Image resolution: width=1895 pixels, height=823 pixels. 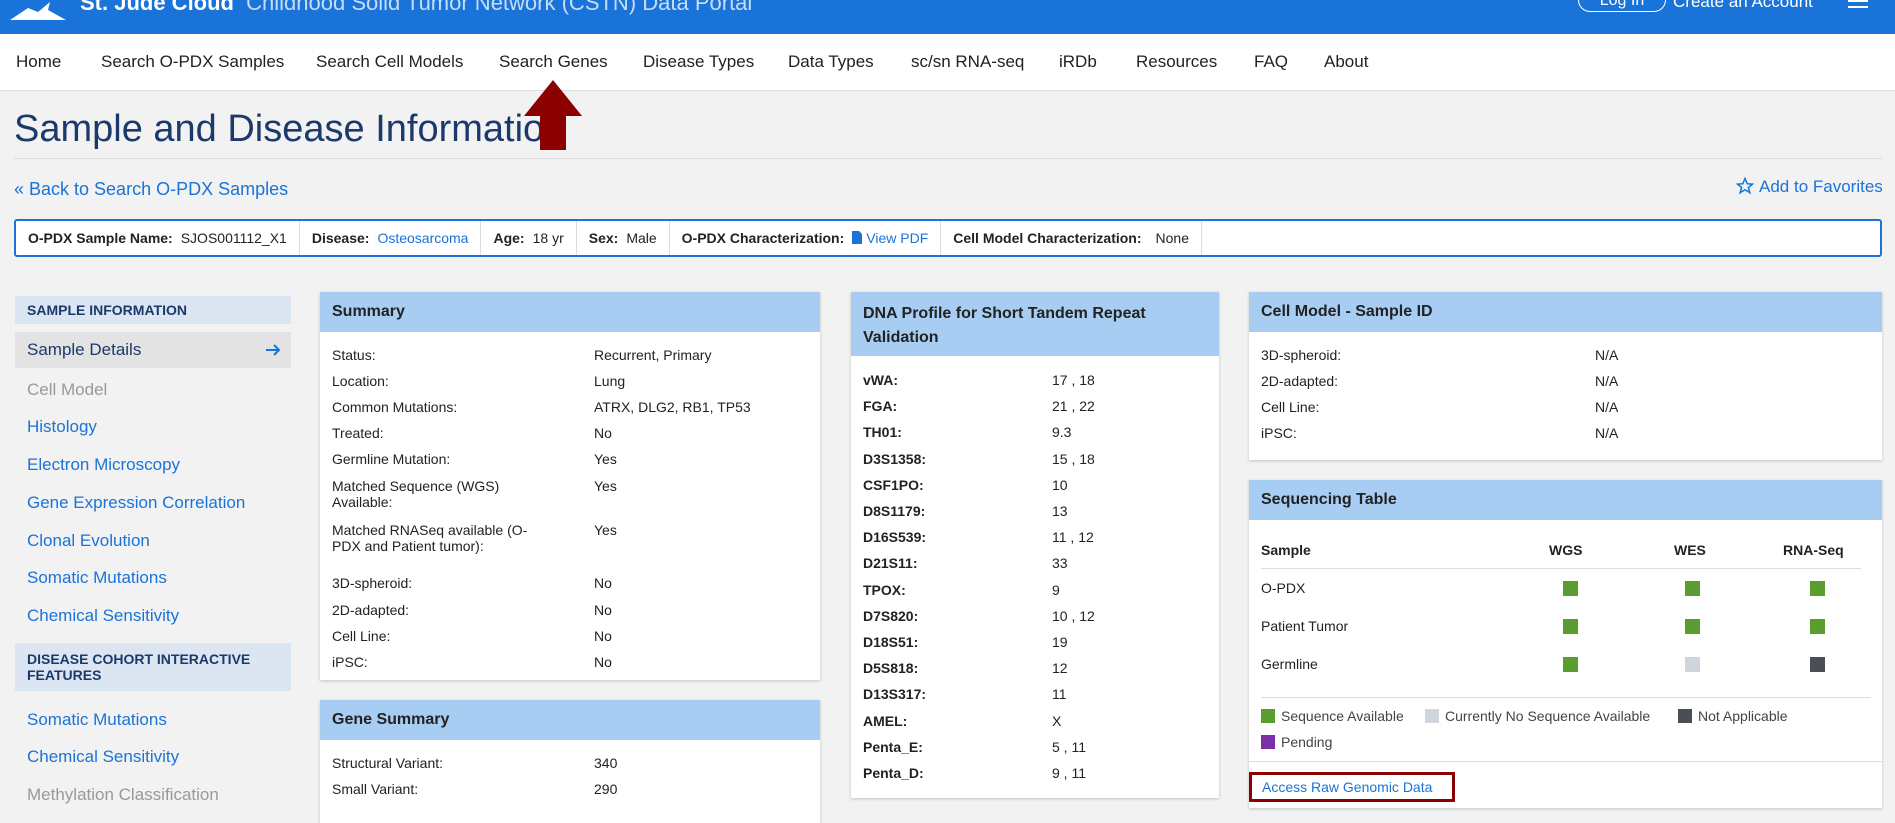 What do you see at coordinates (553, 62) in the screenshot?
I see `nav-search-genes: Search Genes` at bounding box center [553, 62].